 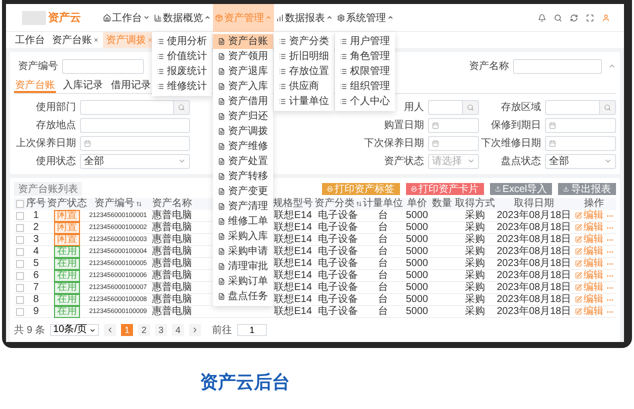 What do you see at coordinates (182, 86) in the screenshot?
I see `menu-item: 维修统计` at bounding box center [182, 86].